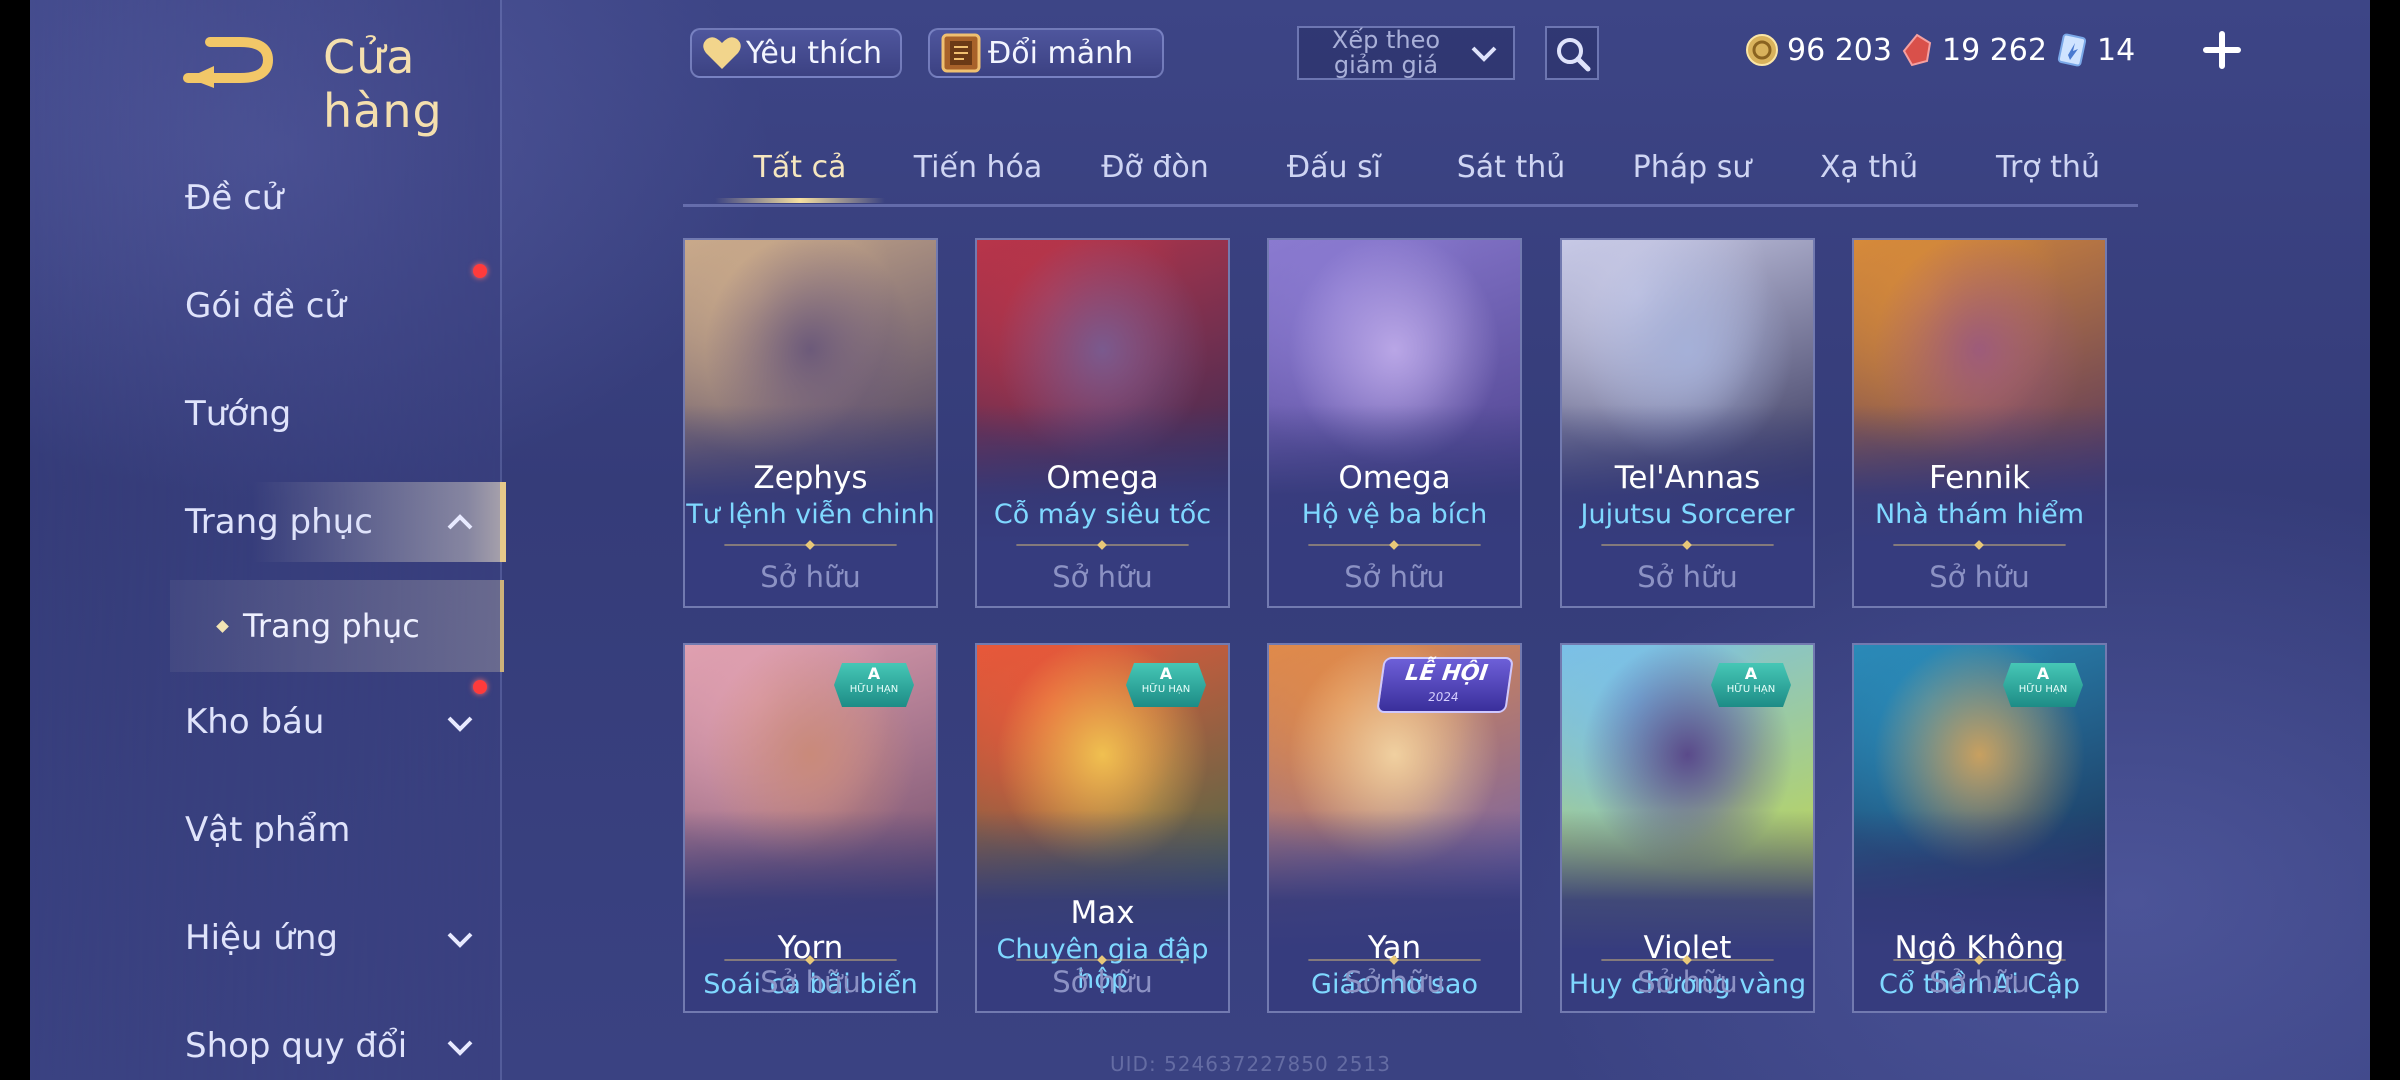 The height and width of the screenshot is (1080, 2400). I want to click on sidebar-item-4: Kho báu, so click(265, 722).